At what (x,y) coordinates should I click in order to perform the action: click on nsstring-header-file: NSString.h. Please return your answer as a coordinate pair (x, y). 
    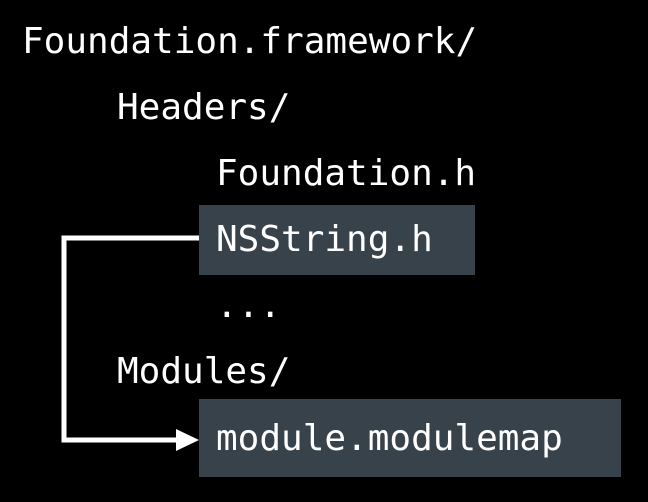
    Looking at the image, I should click on (324, 239).